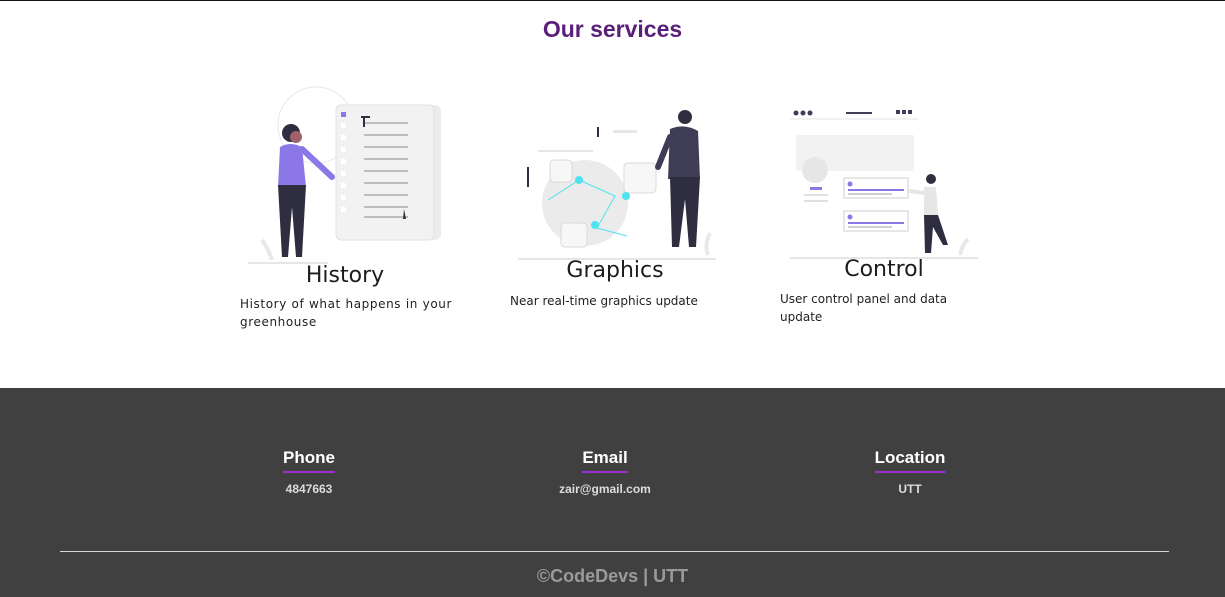 The height and width of the screenshot is (597, 1225). What do you see at coordinates (612, 29) in the screenshot?
I see `services-title: Our services` at bounding box center [612, 29].